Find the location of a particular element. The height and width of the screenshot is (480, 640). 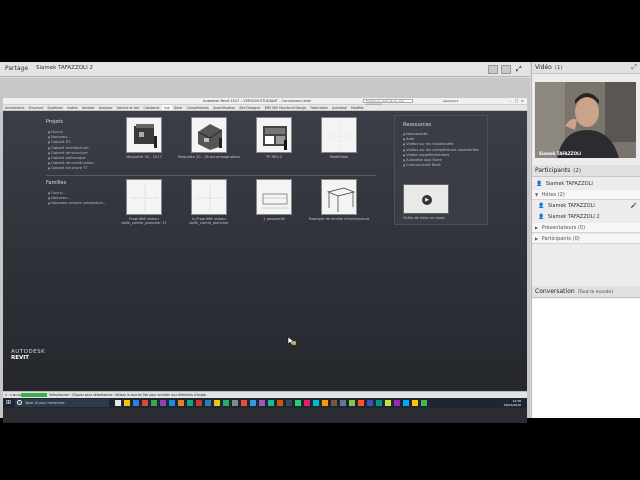

taskbar-search-input: Taper ici pour rechercher is located at coordinates (62, 403).